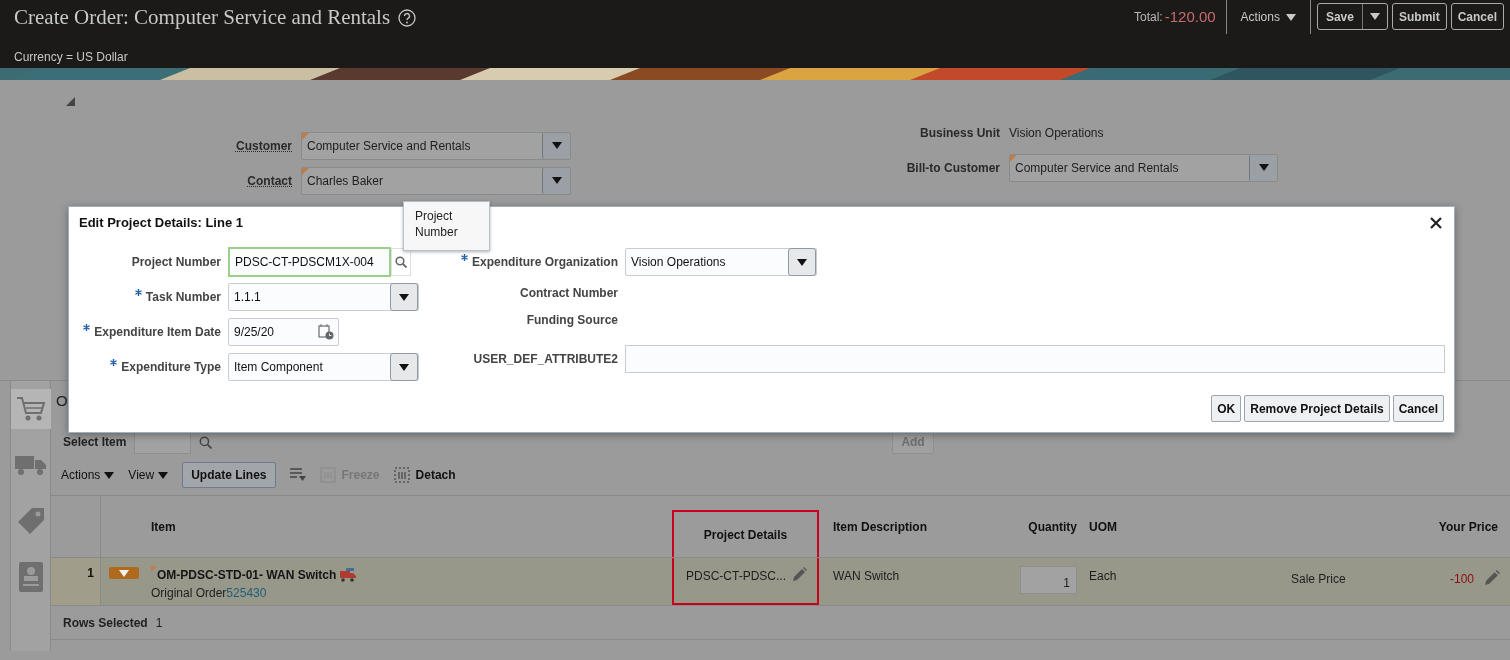 This screenshot has width=1510, height=660. I want to click on field-value: 1.1.1, so click(247, 297).